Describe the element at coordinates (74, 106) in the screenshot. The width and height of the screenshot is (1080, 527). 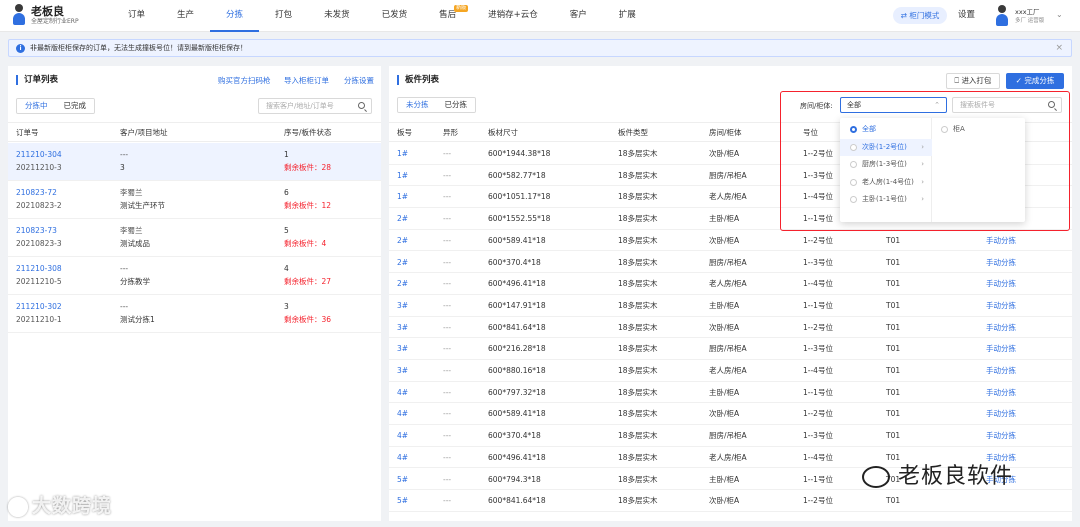
I see `tab-completed: 已完成` at that location.